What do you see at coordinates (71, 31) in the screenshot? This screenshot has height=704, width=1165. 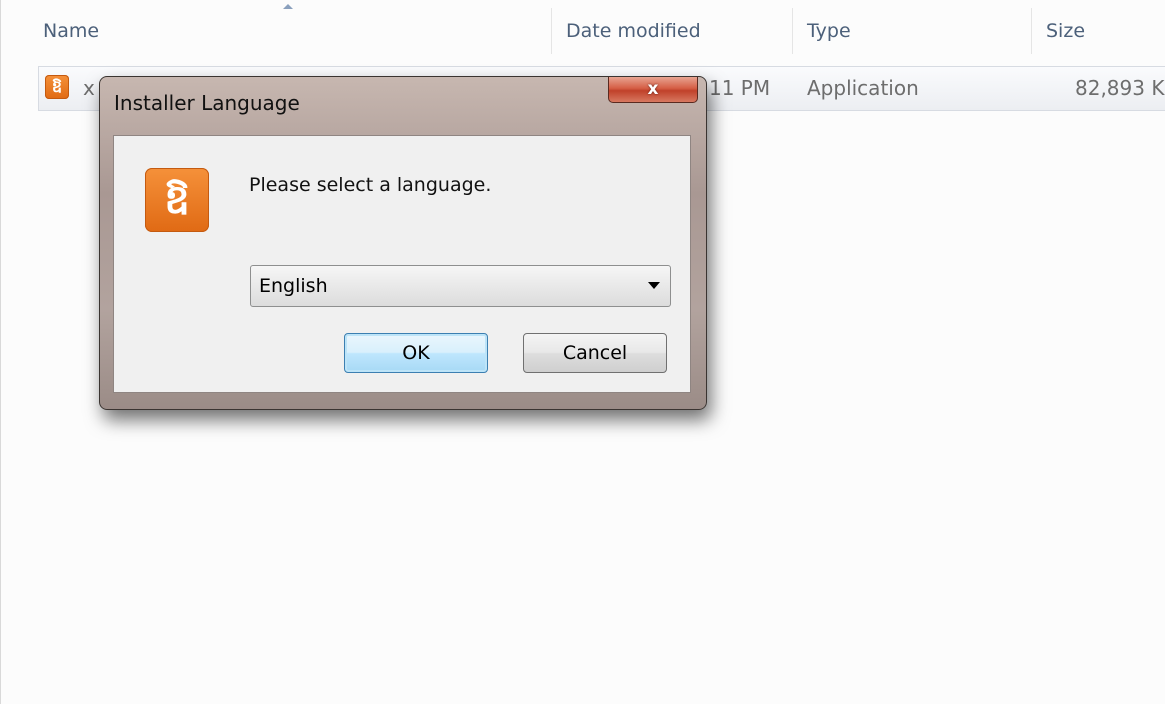 I see `column-header-name-label: Name` at bounding box center [71, 31].